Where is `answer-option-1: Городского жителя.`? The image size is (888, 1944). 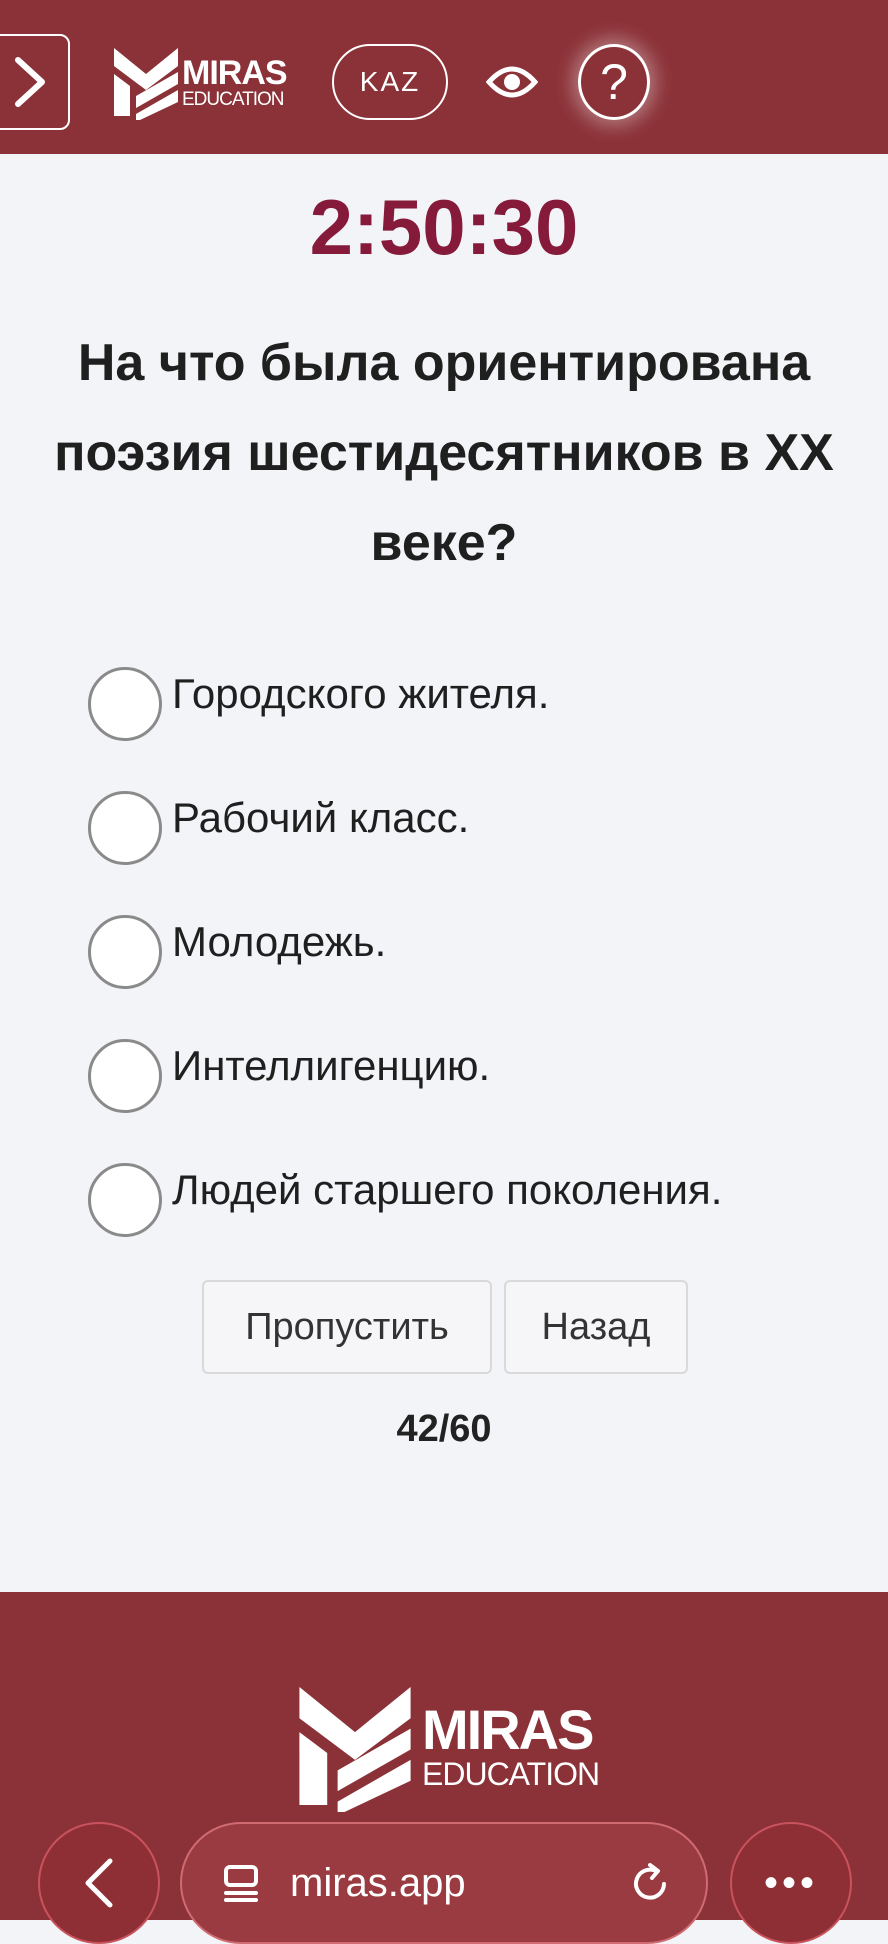
answer-option-1: Городского жителя. is located at coordinates (478, 704).